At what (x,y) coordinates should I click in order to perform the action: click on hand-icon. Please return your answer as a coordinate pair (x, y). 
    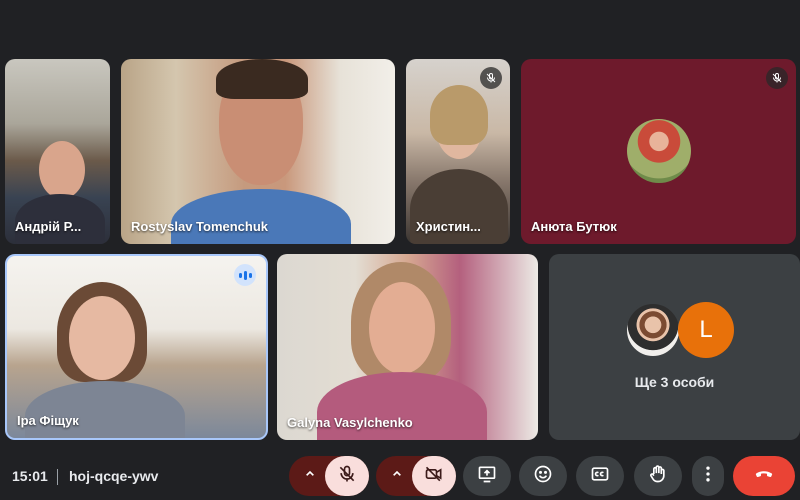
    Looking at the image, I should click on (658, 476).